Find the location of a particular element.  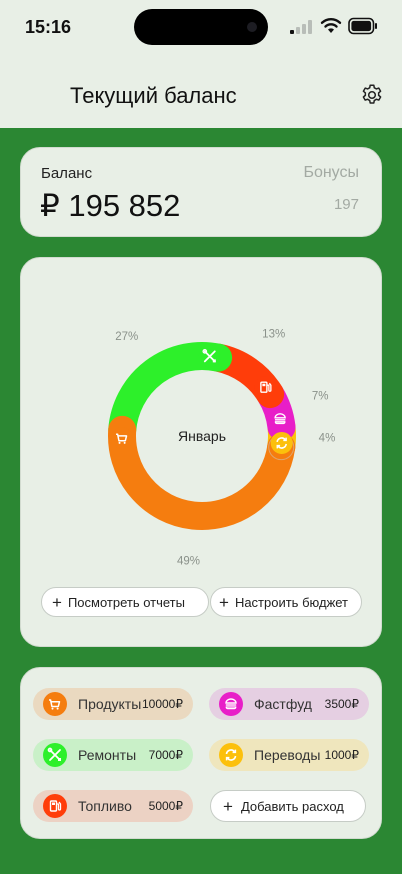

expense-amount: 10000₽ is located at coordinates (162, 704).